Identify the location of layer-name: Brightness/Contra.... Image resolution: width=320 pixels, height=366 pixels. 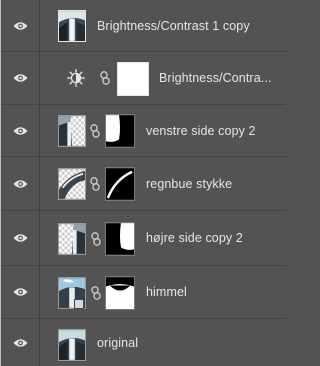
(215, 78).